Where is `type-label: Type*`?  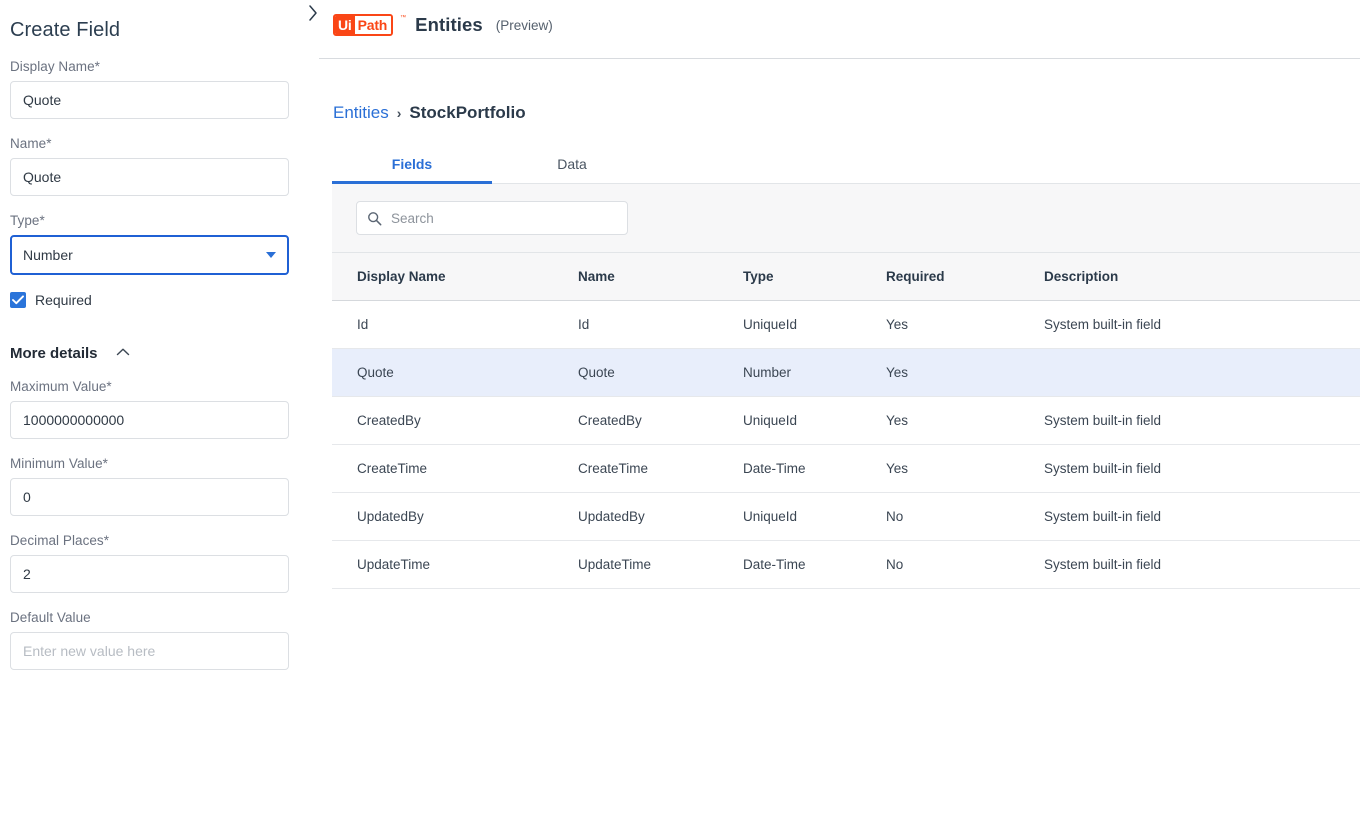 type-label: Type* is located at coordinates (27, 220).